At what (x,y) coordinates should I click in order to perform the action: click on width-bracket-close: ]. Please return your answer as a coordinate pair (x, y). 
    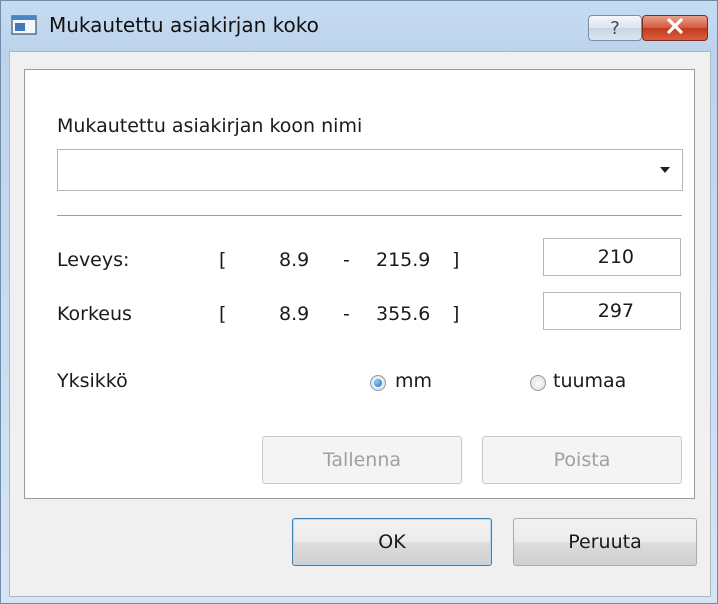
    Looking at the image, I should click on (456, 260).